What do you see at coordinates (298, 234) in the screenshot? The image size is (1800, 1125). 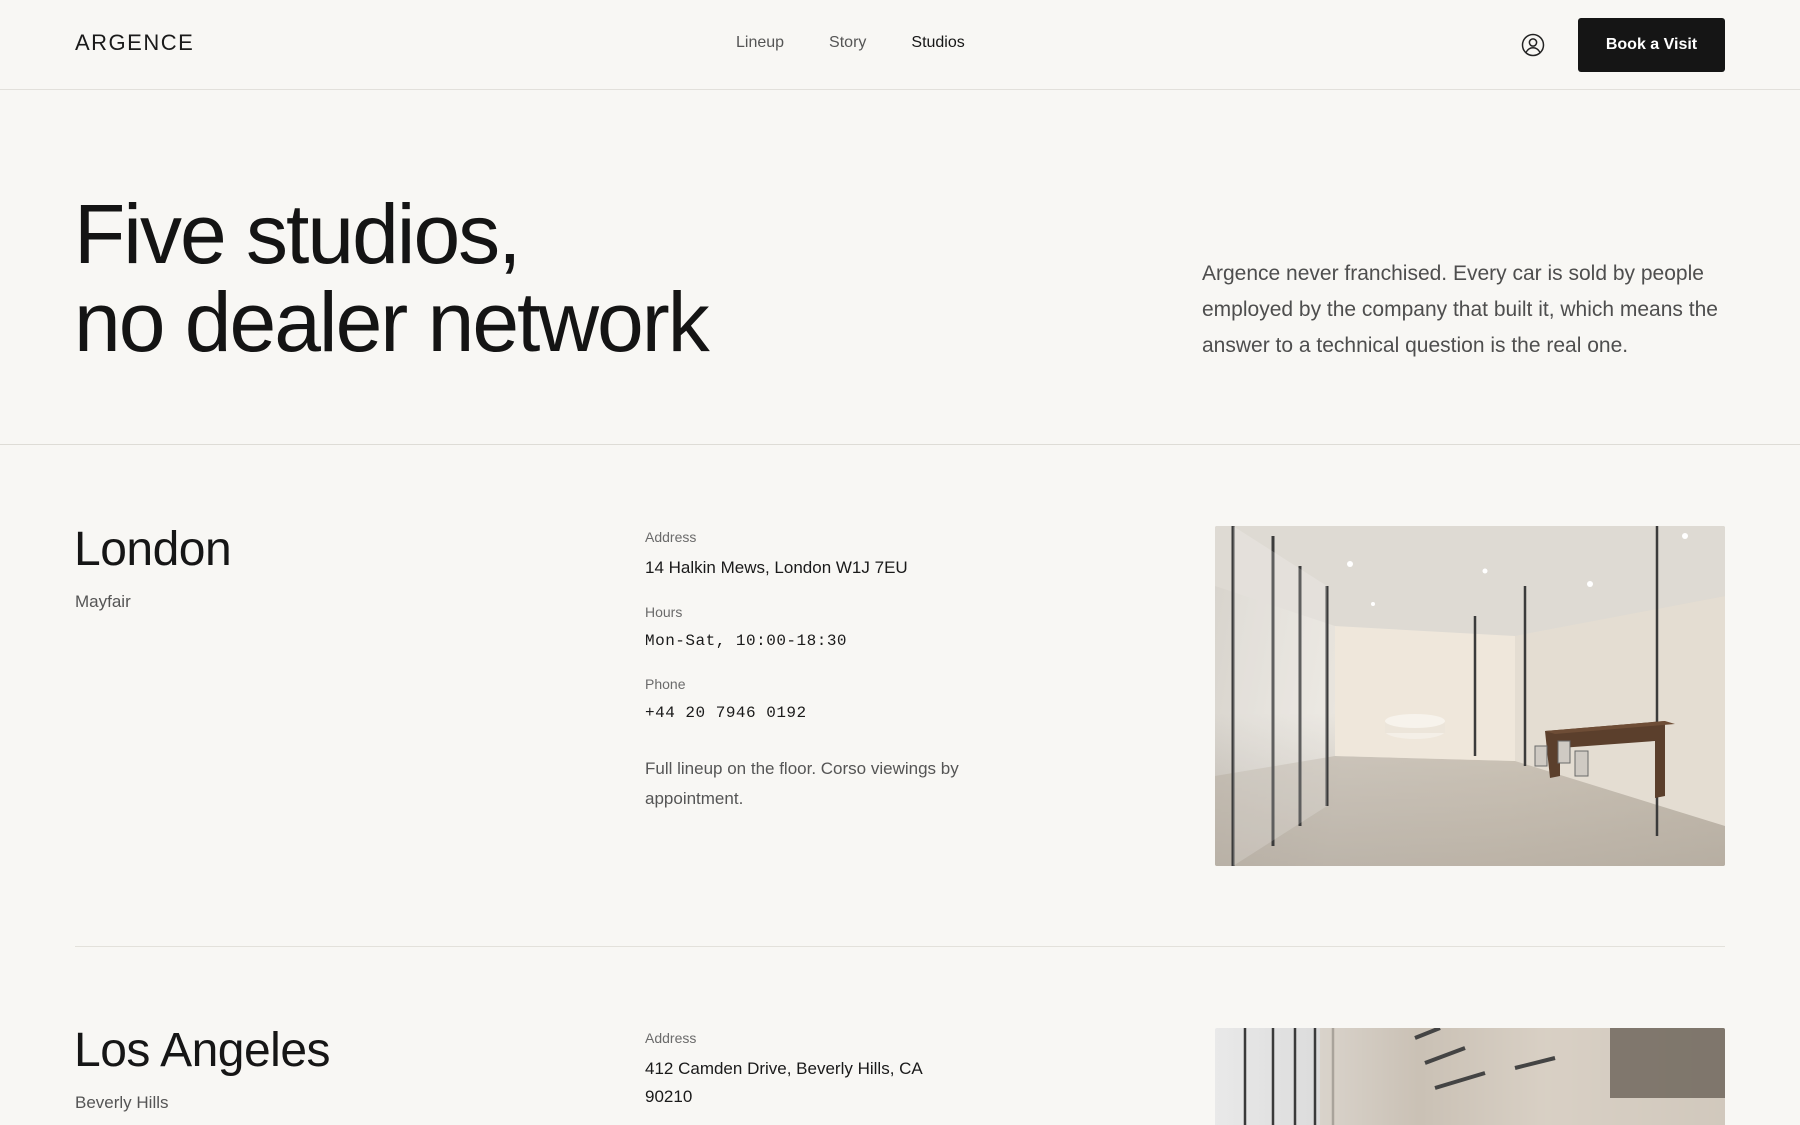 I see `page-title-line-1: Five studios,` at bounding box center [298, 234].